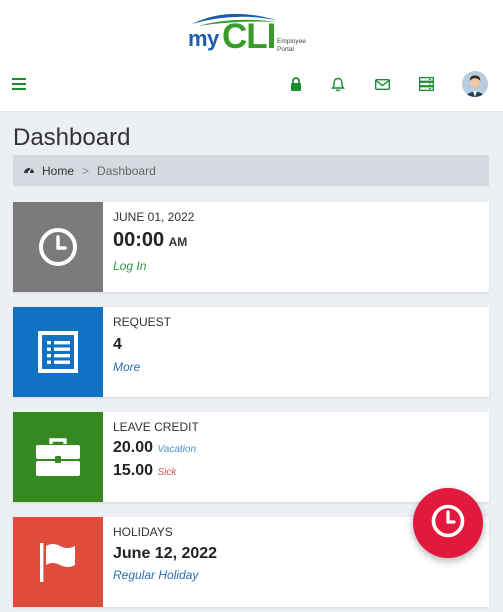  I want to click on logo-sub-line1: Employee, so click(291, 41).